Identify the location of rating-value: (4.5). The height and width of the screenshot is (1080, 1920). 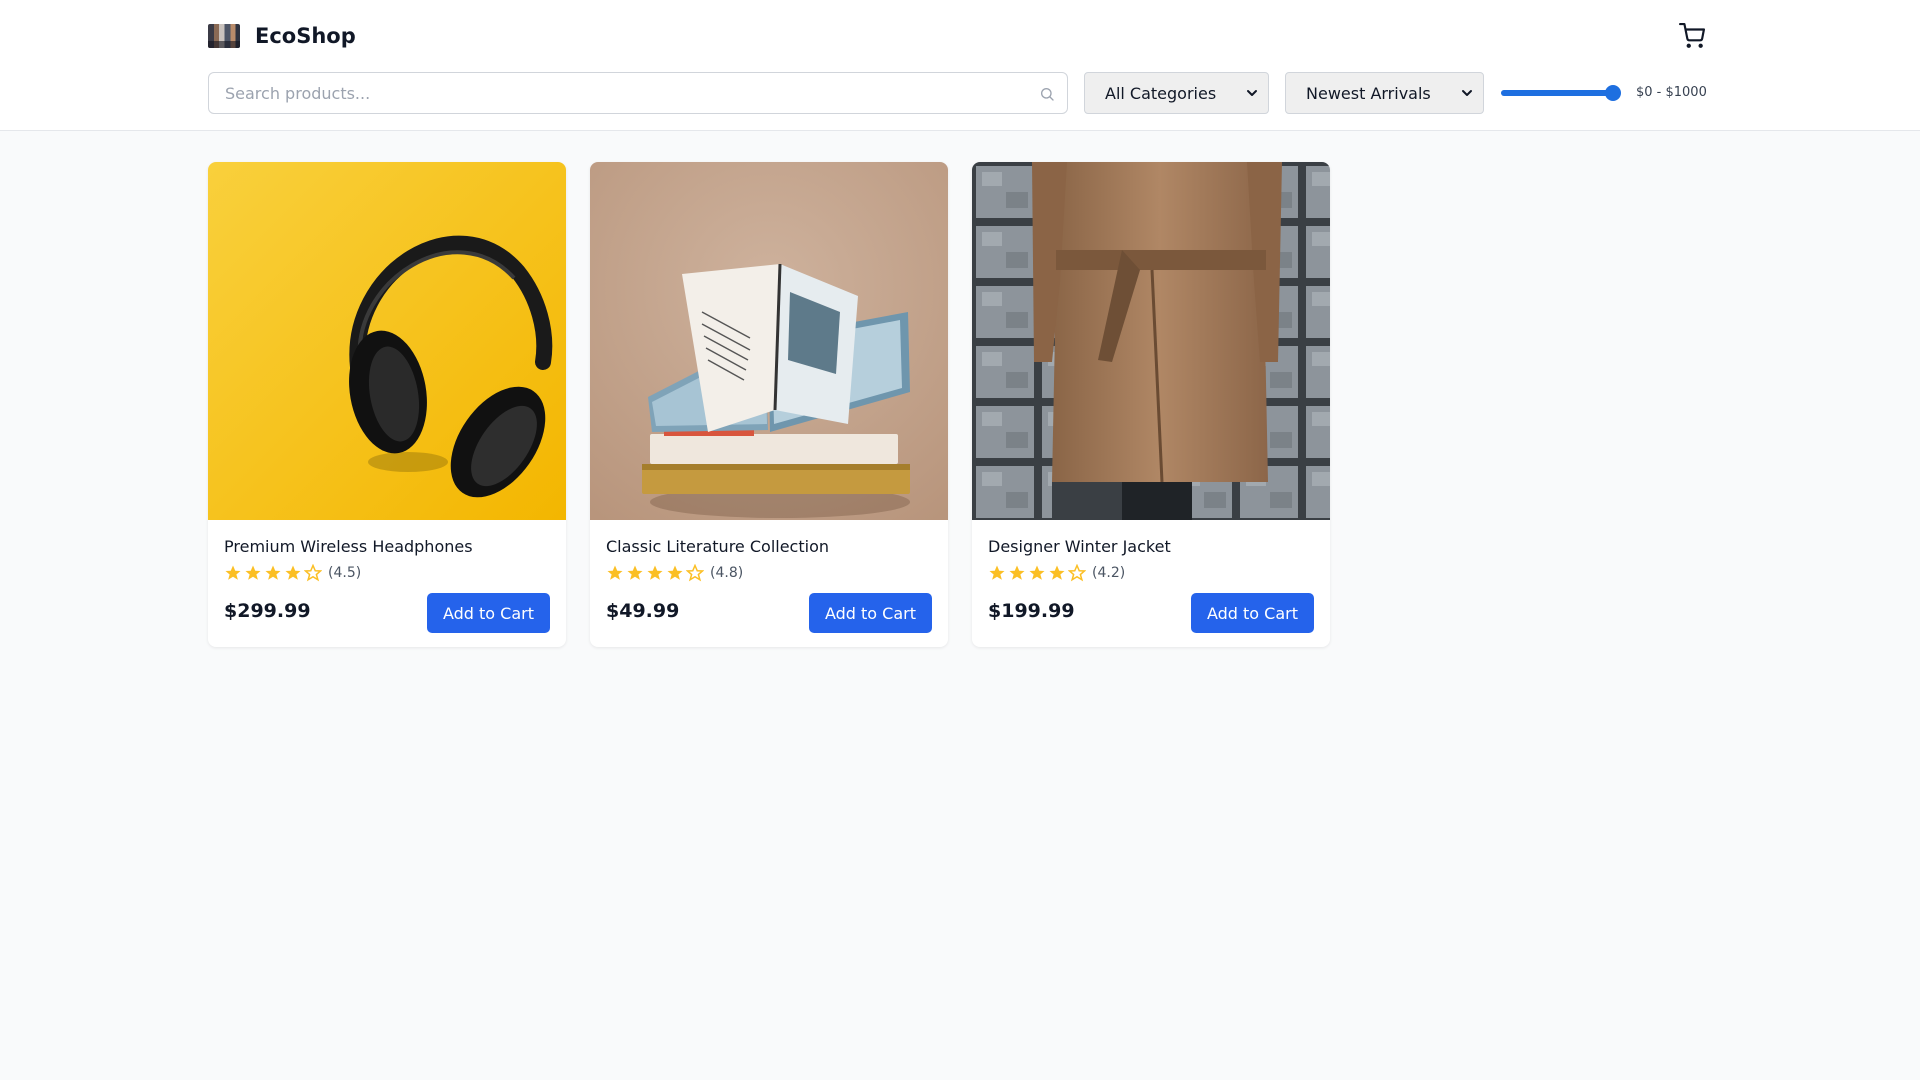
(345, 573).